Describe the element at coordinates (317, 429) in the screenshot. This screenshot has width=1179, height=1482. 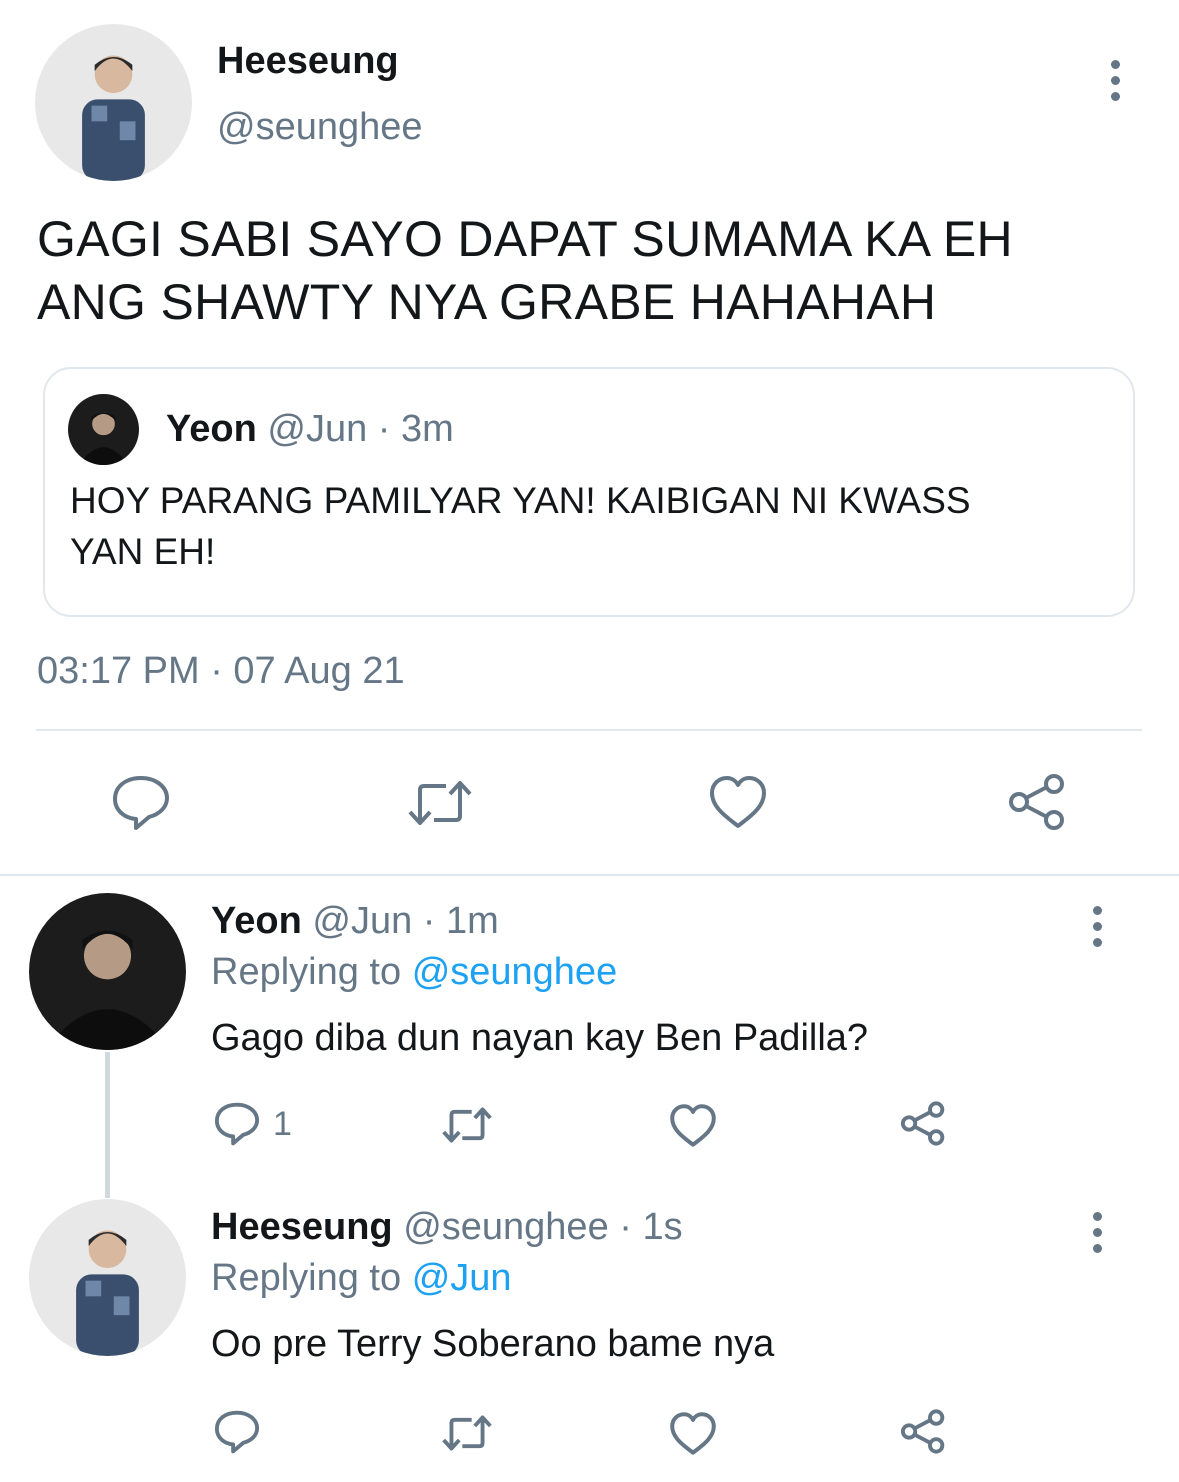
I see `quoted-author-handle: @Jun` at that location.